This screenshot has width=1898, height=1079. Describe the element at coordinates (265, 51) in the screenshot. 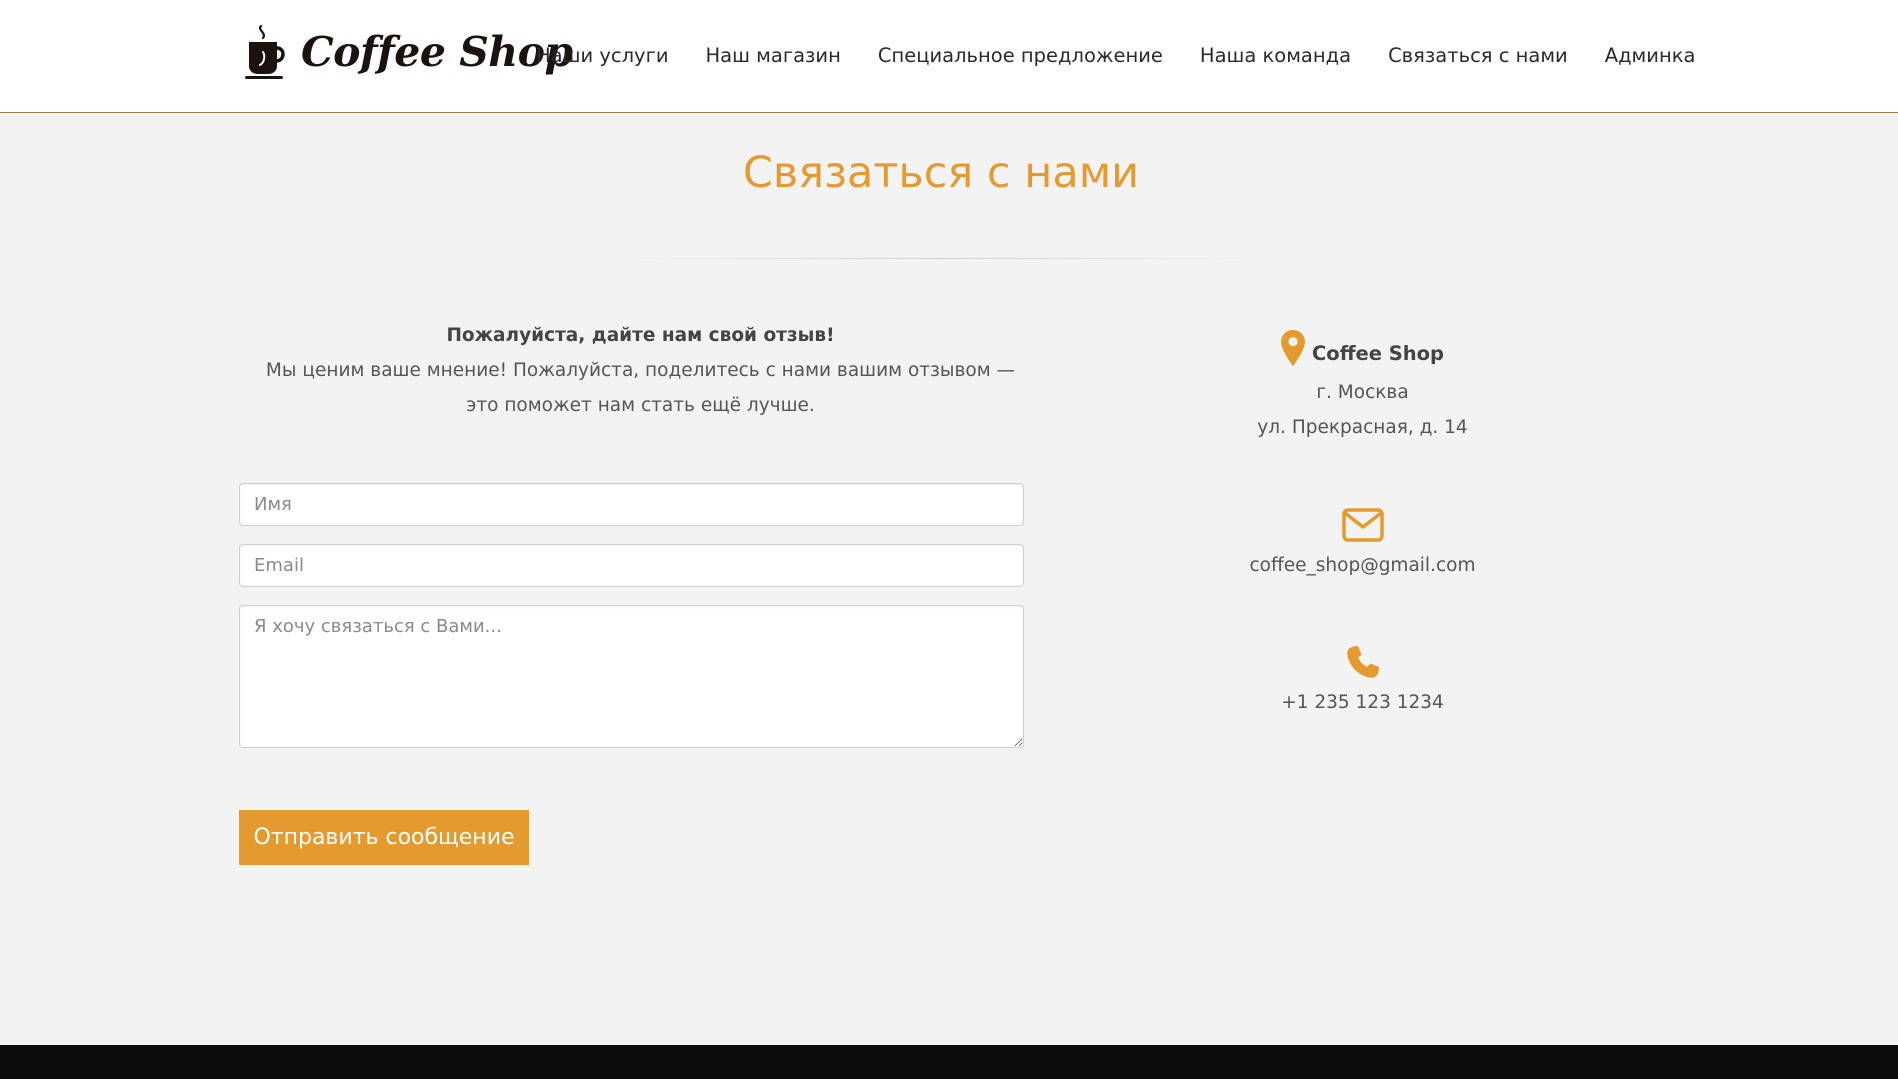

I see `coffee-cup-icon` at that location.